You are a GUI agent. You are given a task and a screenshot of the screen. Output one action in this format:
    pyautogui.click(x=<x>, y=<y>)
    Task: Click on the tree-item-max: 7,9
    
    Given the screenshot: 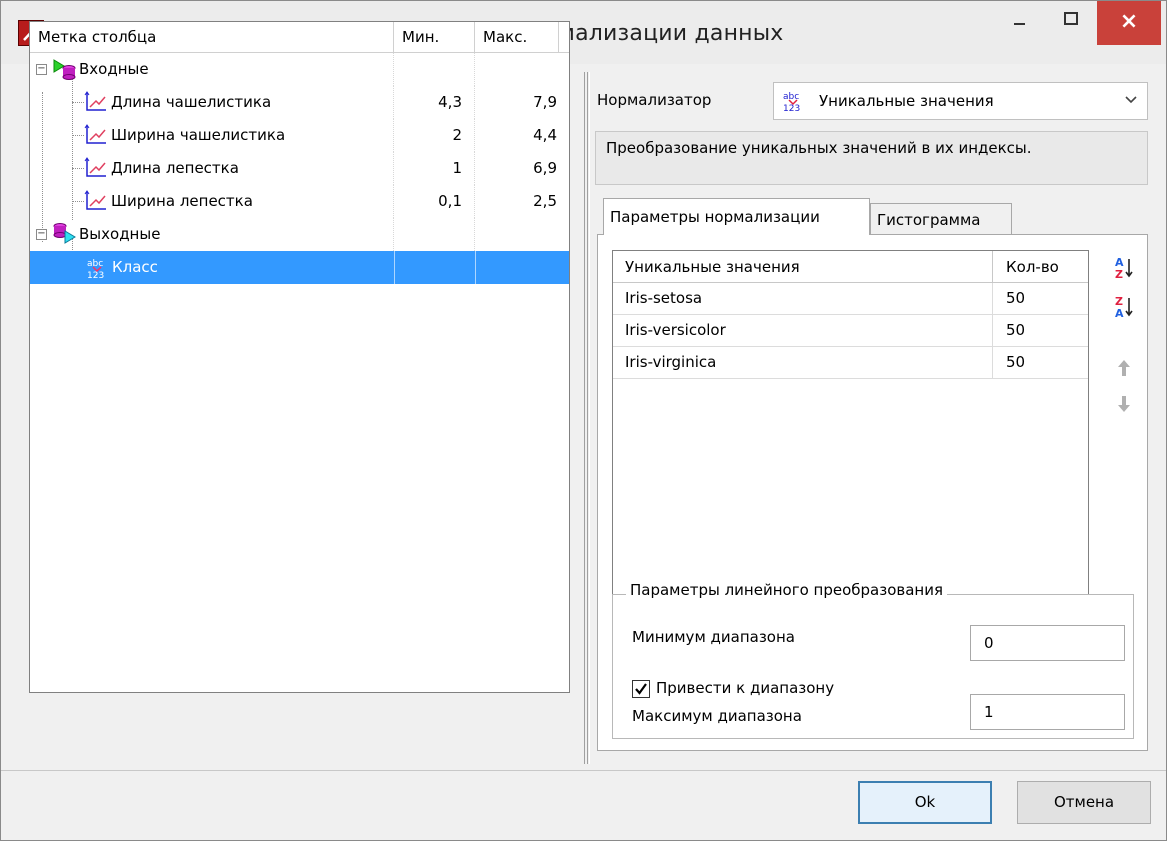 What is the action you would take?
    pyautogui.click(x=545, y=102)
    